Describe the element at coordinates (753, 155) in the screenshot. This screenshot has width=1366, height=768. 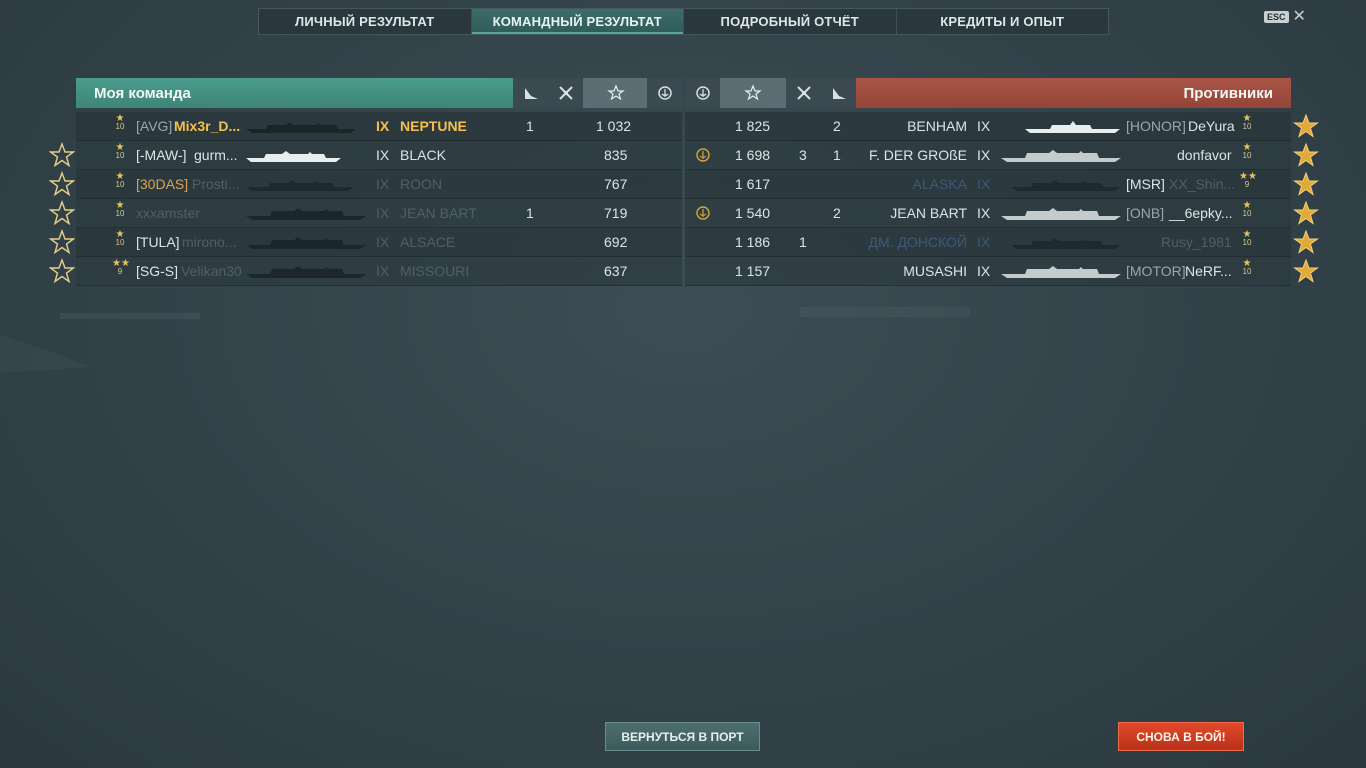
I see `xp-value: 1 698` at that location.